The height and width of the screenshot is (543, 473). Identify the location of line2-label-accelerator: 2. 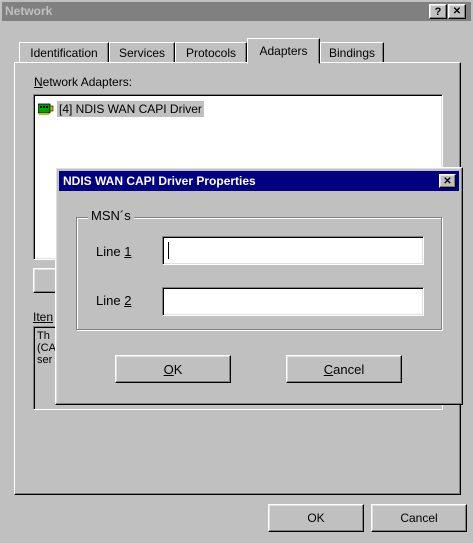
(128, 300).